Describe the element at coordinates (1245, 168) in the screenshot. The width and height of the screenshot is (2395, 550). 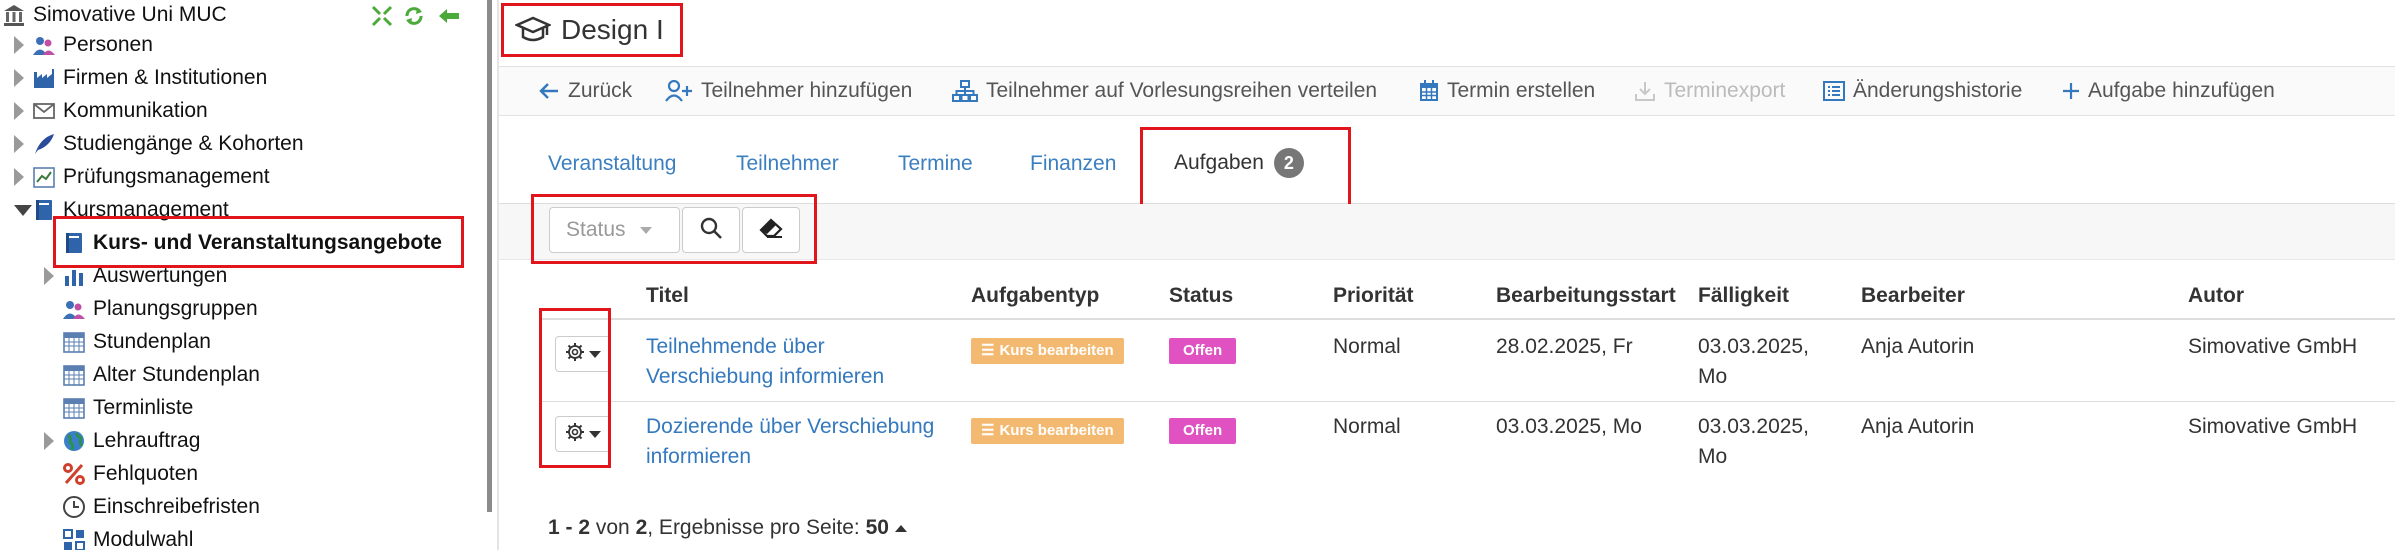
I see `highlight-tasks-tab` at that location.